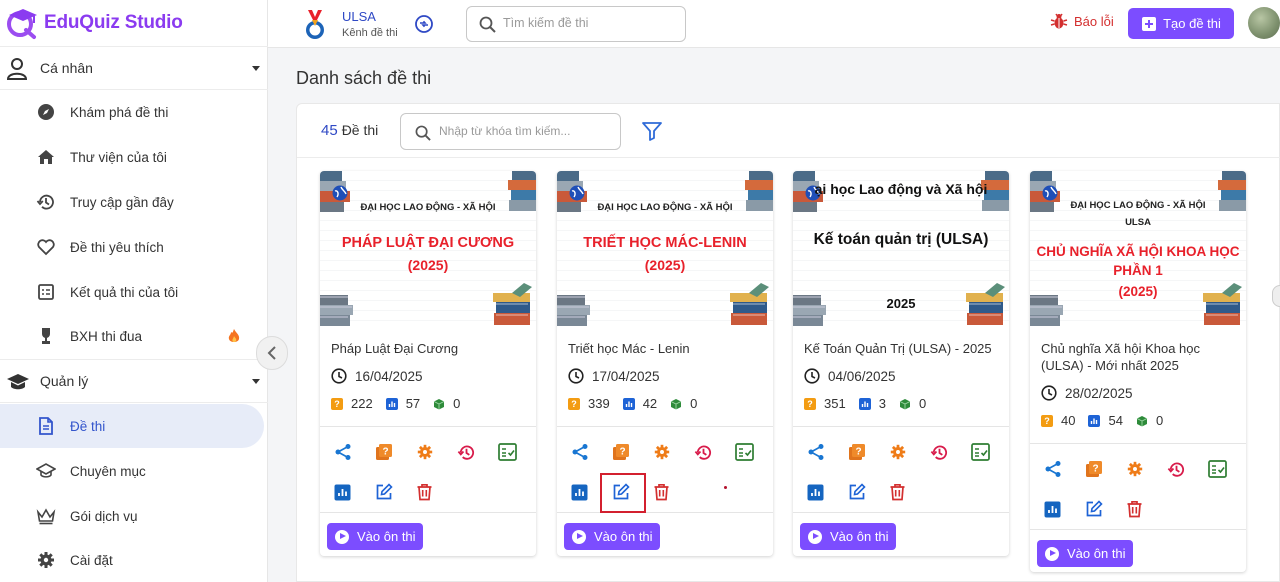 The width and height of the screenshot is (1280, 582). What do you see at coordinates (526, 131) in the screenshot?
I see `exam-search-input` at bounding box center [526, 131].